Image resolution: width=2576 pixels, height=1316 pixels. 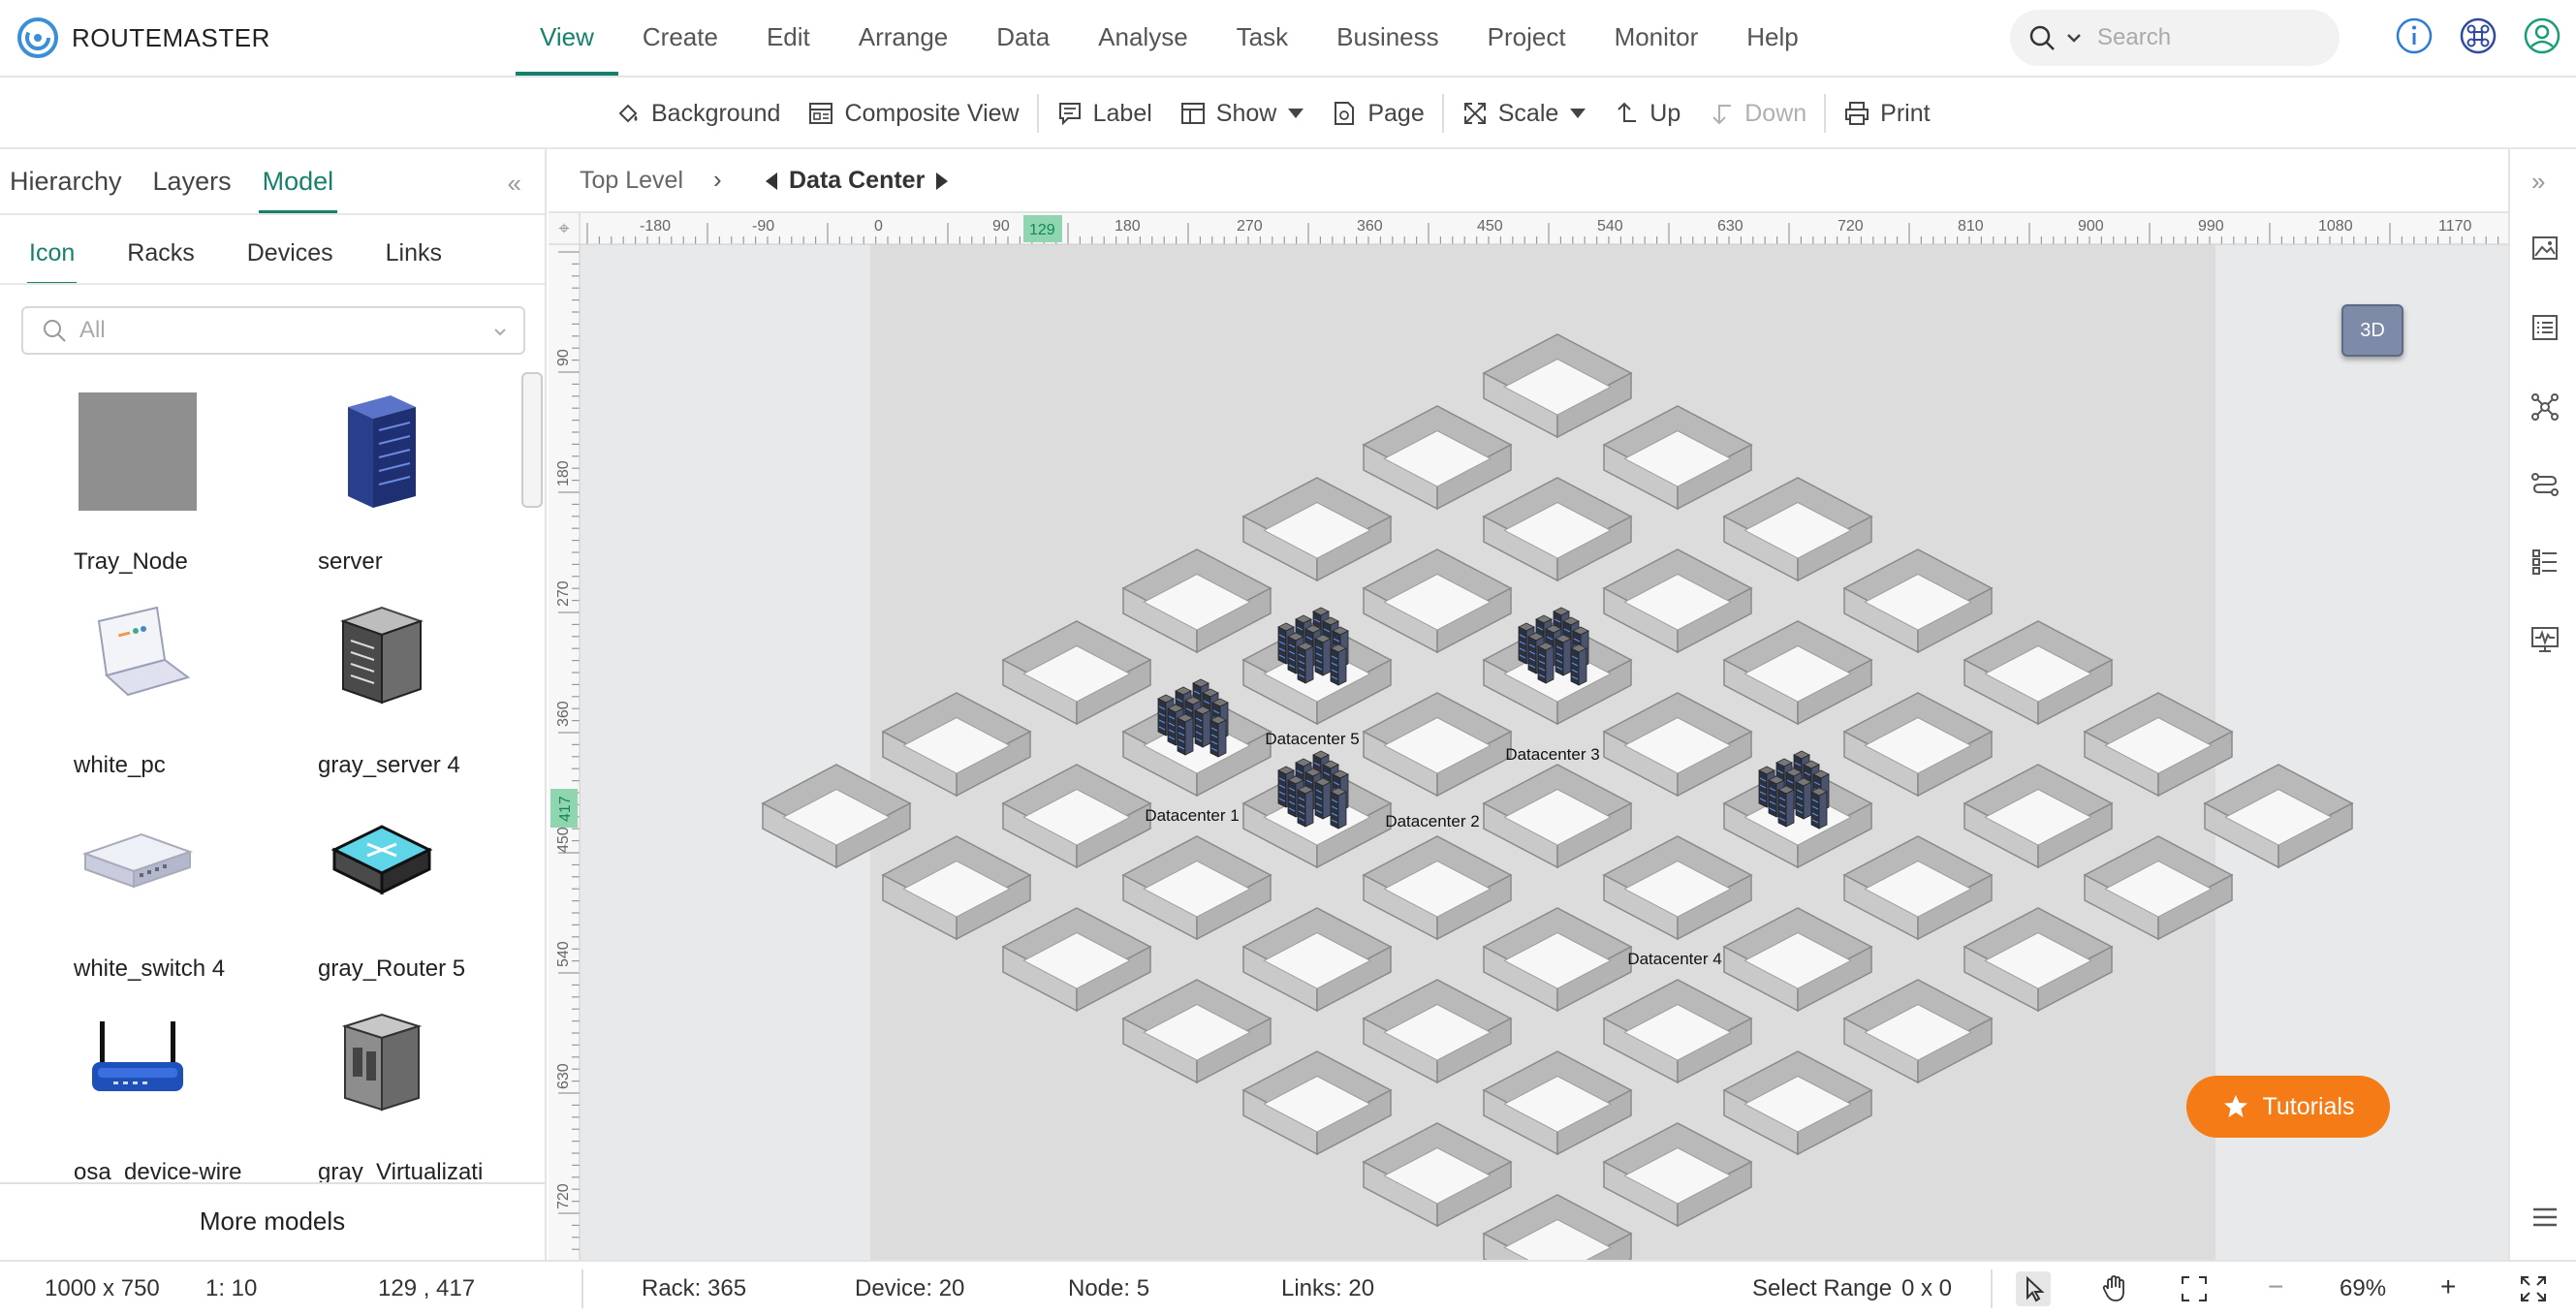 What do you see at coordinates (2544, 327) in the screenshot?
I see `list-icon` at bounding box center [2544, 327].